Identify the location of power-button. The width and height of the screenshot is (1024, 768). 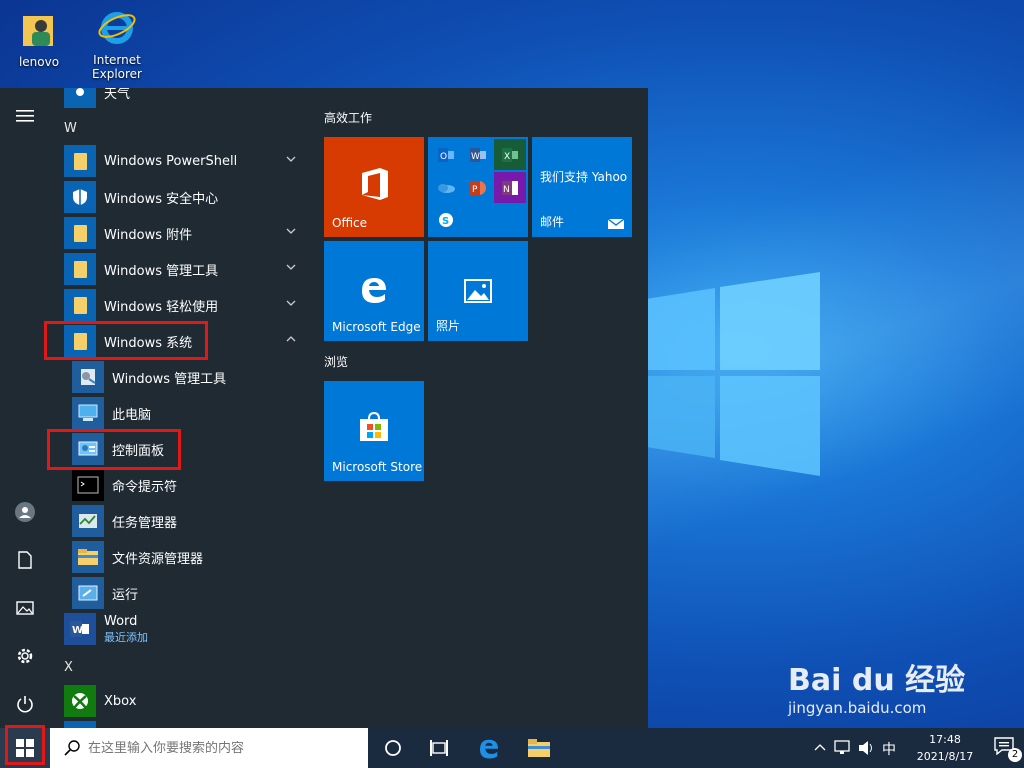
(25, 704).